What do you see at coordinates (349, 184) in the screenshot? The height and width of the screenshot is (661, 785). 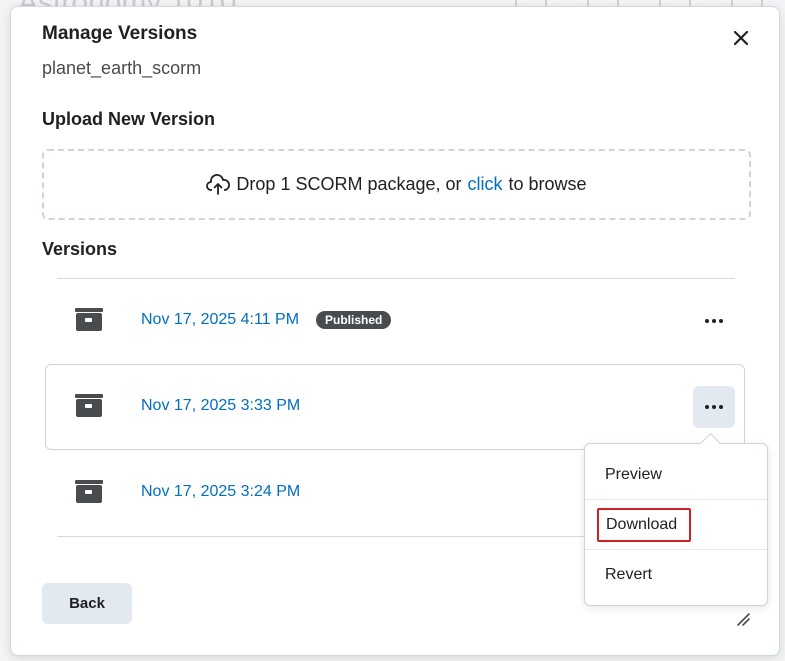 I see `dropzone-text: Drop 1 SCORM package, or` at bounding box center [349, 184].